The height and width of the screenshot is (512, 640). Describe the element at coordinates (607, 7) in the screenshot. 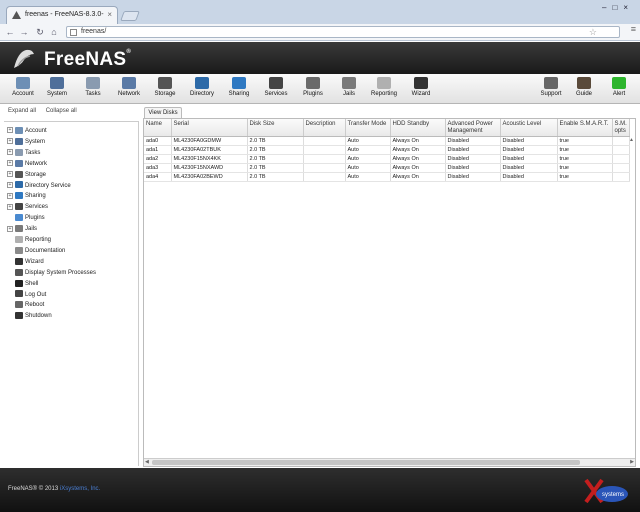

I see `minimize-icon: –` at that location.